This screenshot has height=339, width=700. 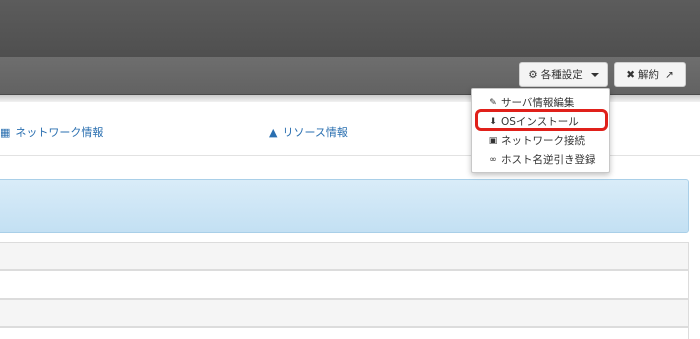 What do you see at coordinates (493, 121) in the screenshot?
I see `install-icon: ⬇` at bounding box center [493, 121].